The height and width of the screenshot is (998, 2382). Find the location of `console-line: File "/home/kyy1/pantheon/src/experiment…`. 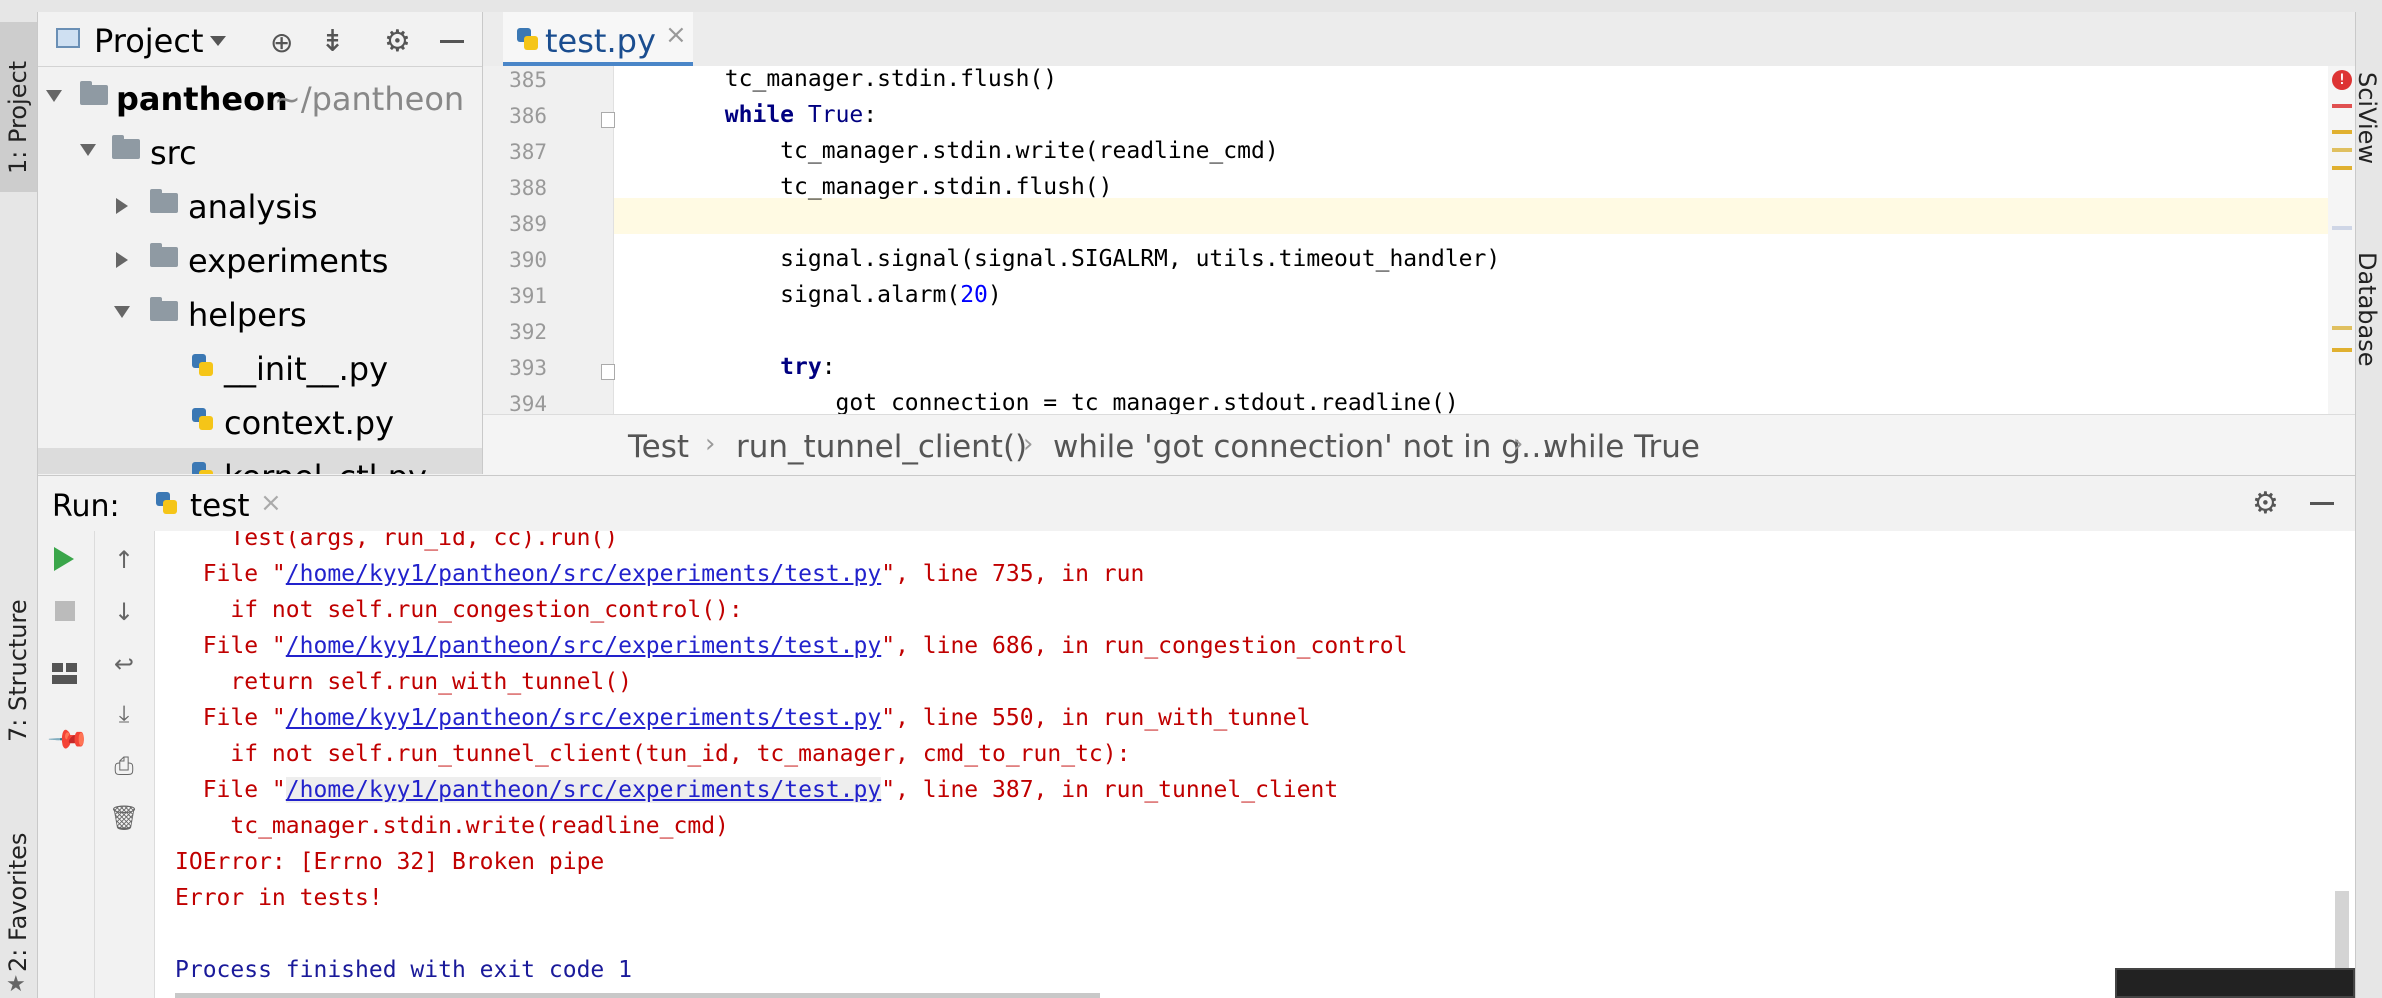

console-line: File "/home/kyy1/pantheon/src/experiment… is located at coordinates (660, 579).